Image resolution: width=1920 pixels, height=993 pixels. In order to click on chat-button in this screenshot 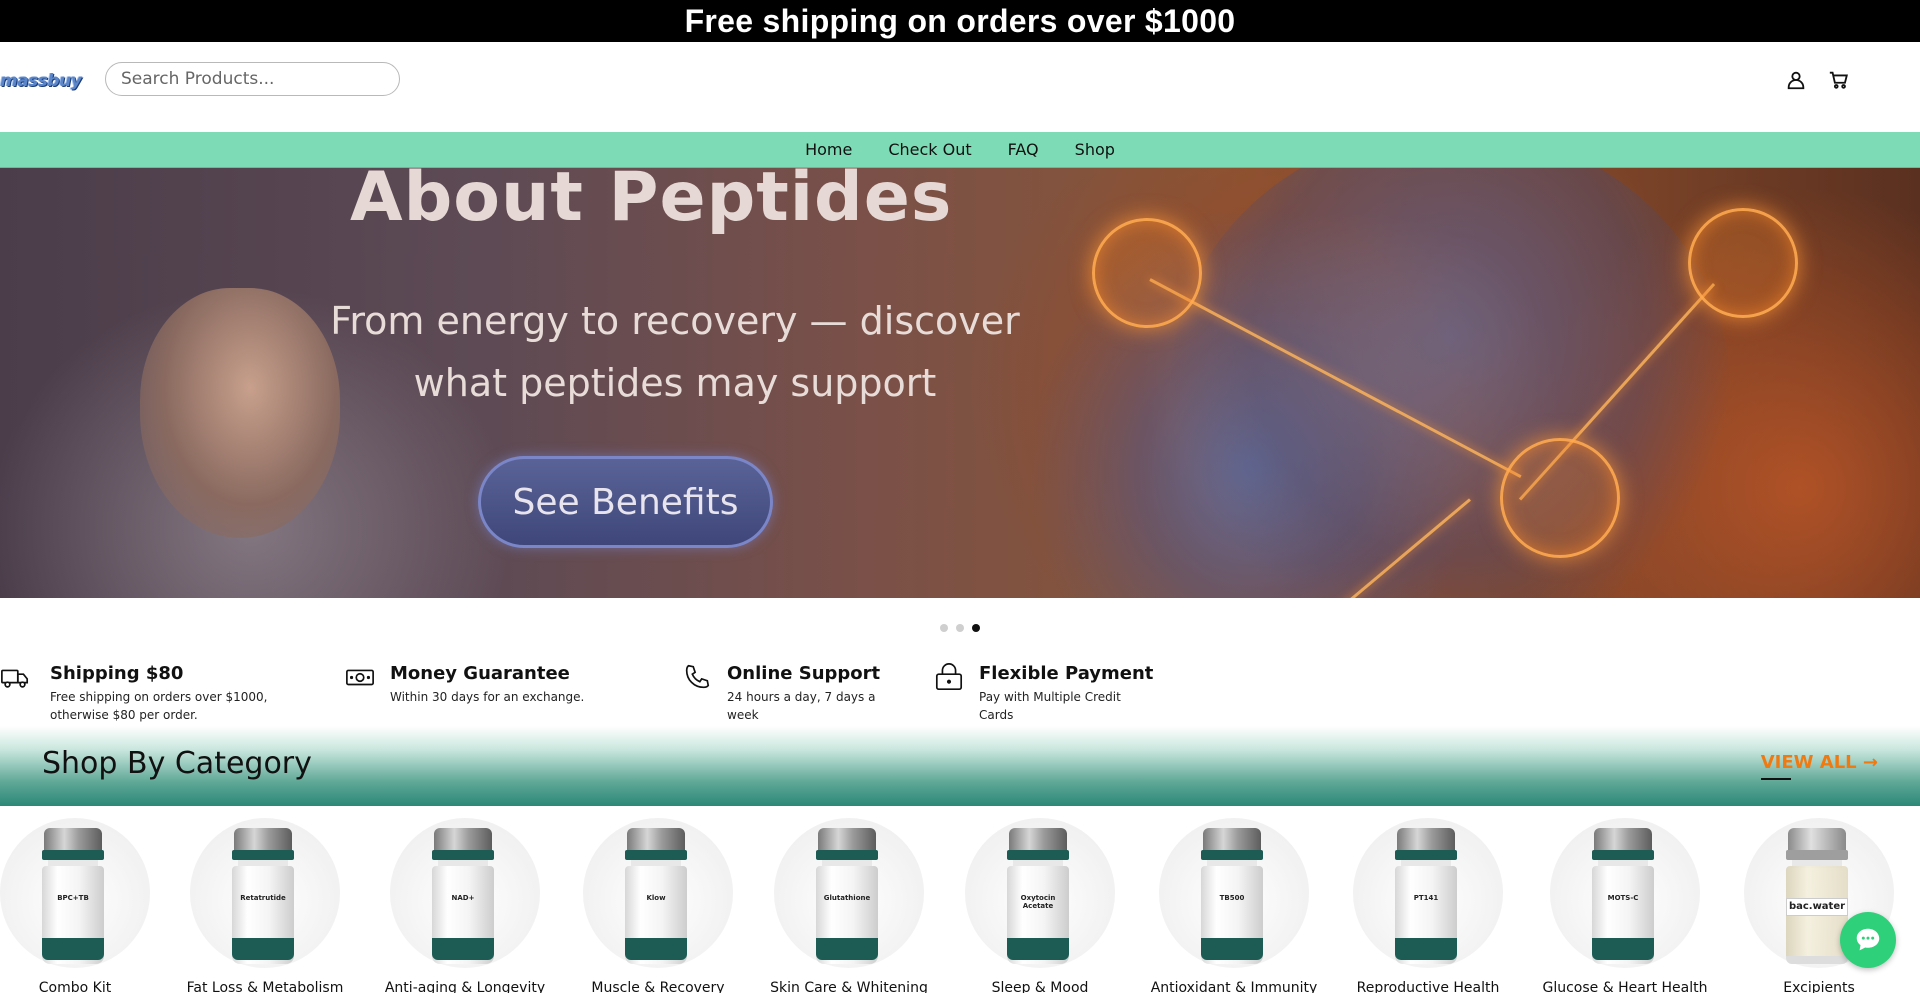, I will do `click(1868, 940)`.